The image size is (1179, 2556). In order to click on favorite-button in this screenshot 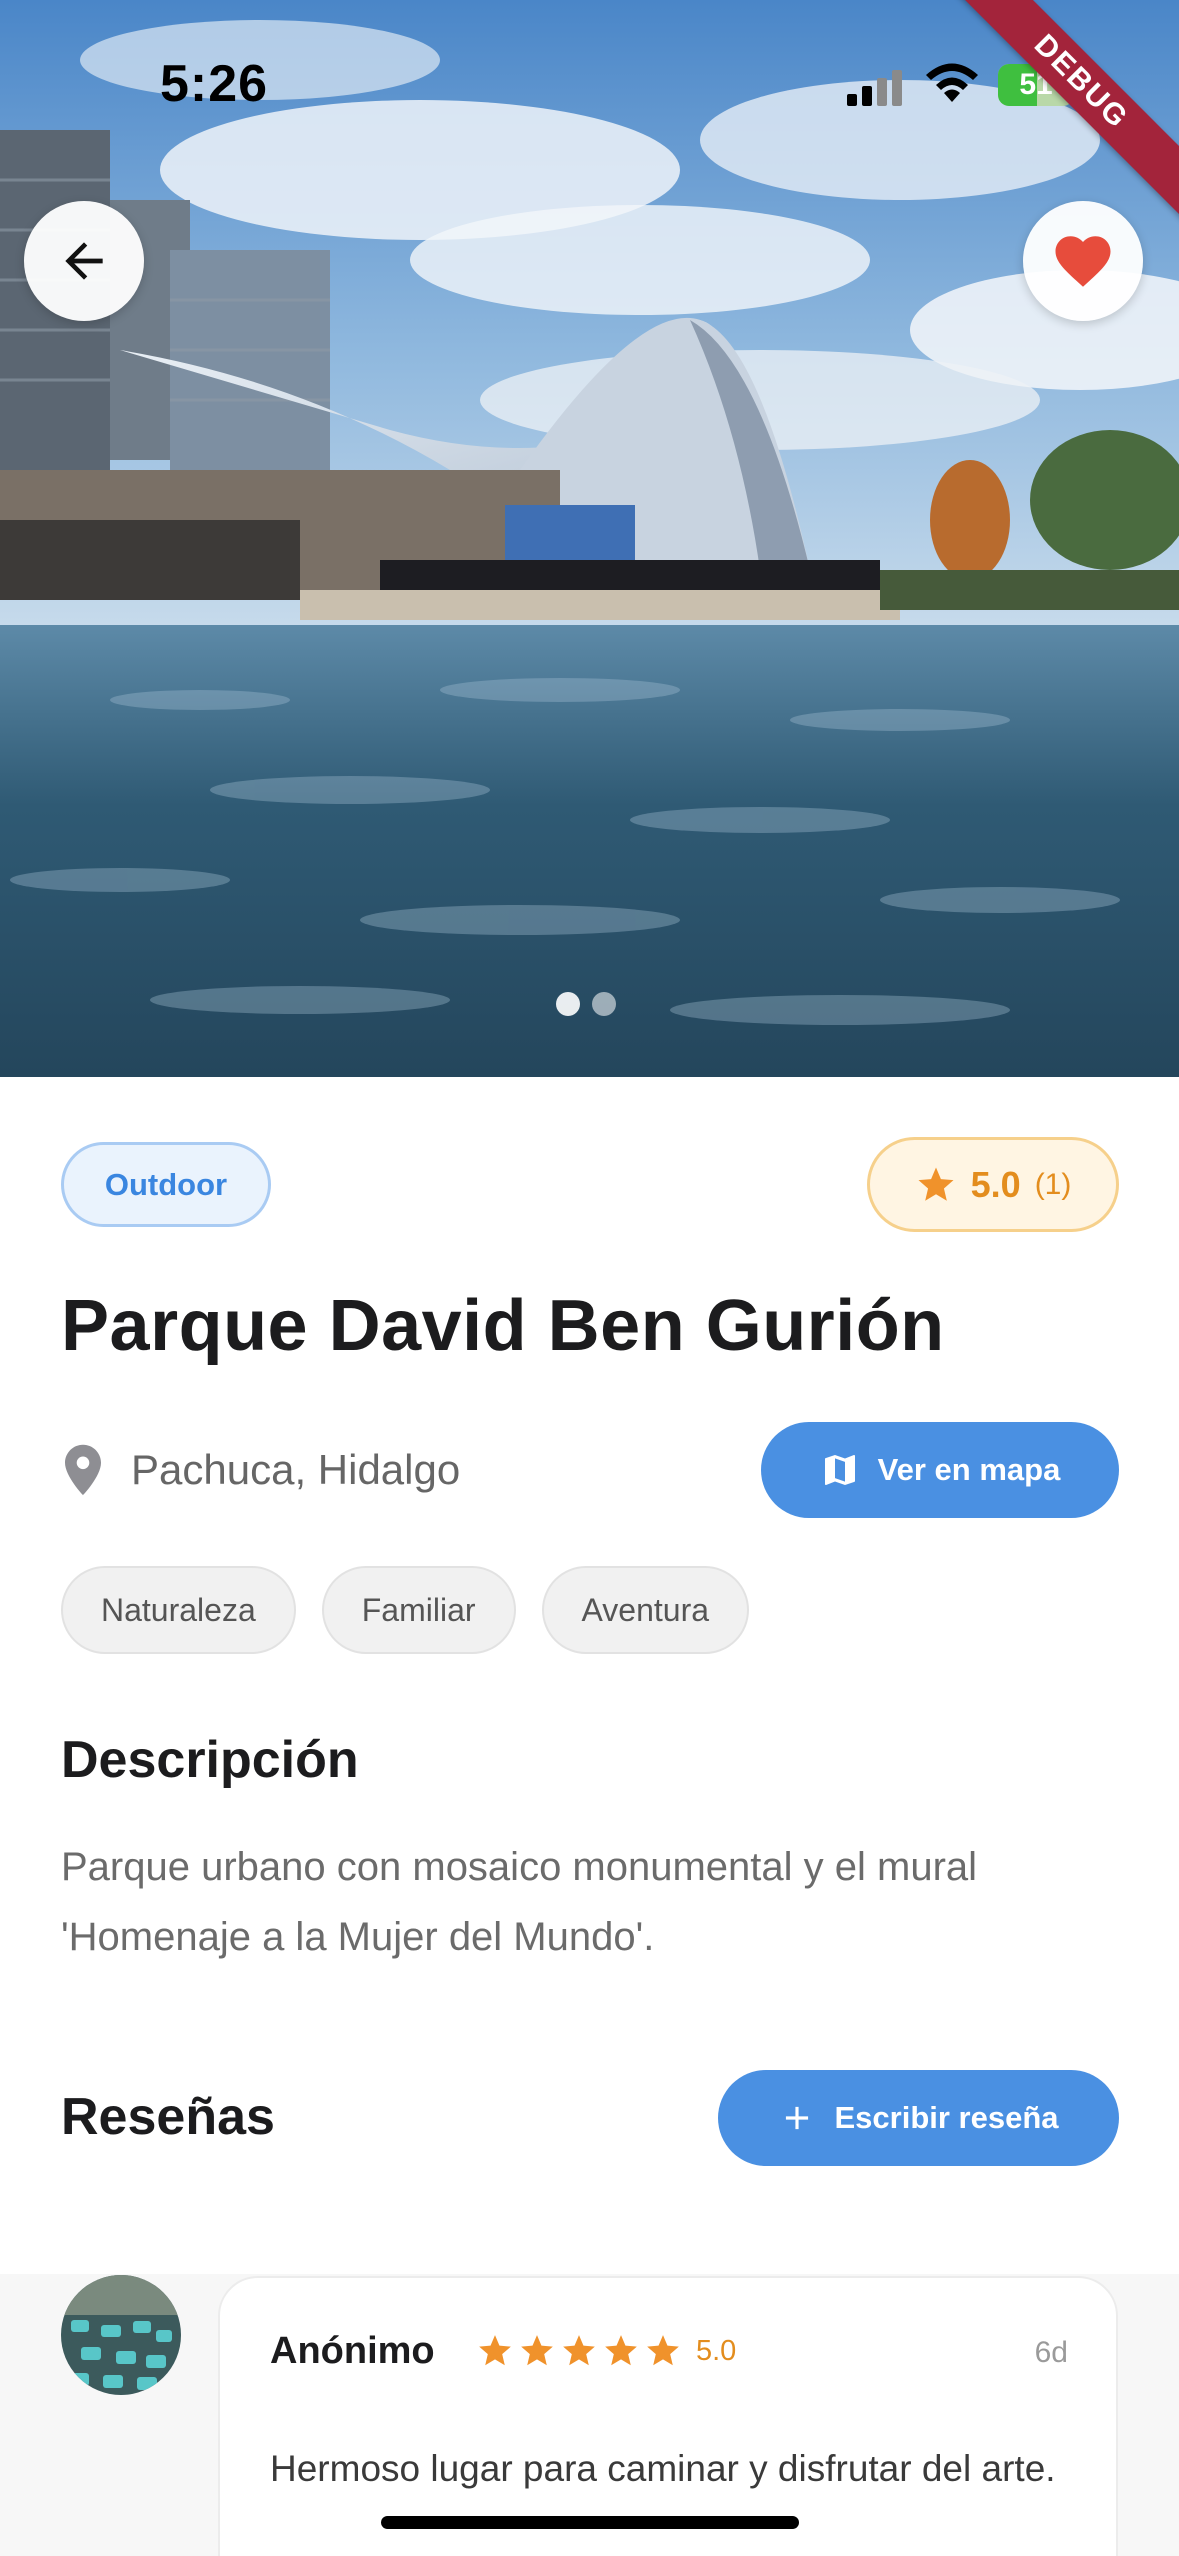, I will do `click(1083, 261)`.